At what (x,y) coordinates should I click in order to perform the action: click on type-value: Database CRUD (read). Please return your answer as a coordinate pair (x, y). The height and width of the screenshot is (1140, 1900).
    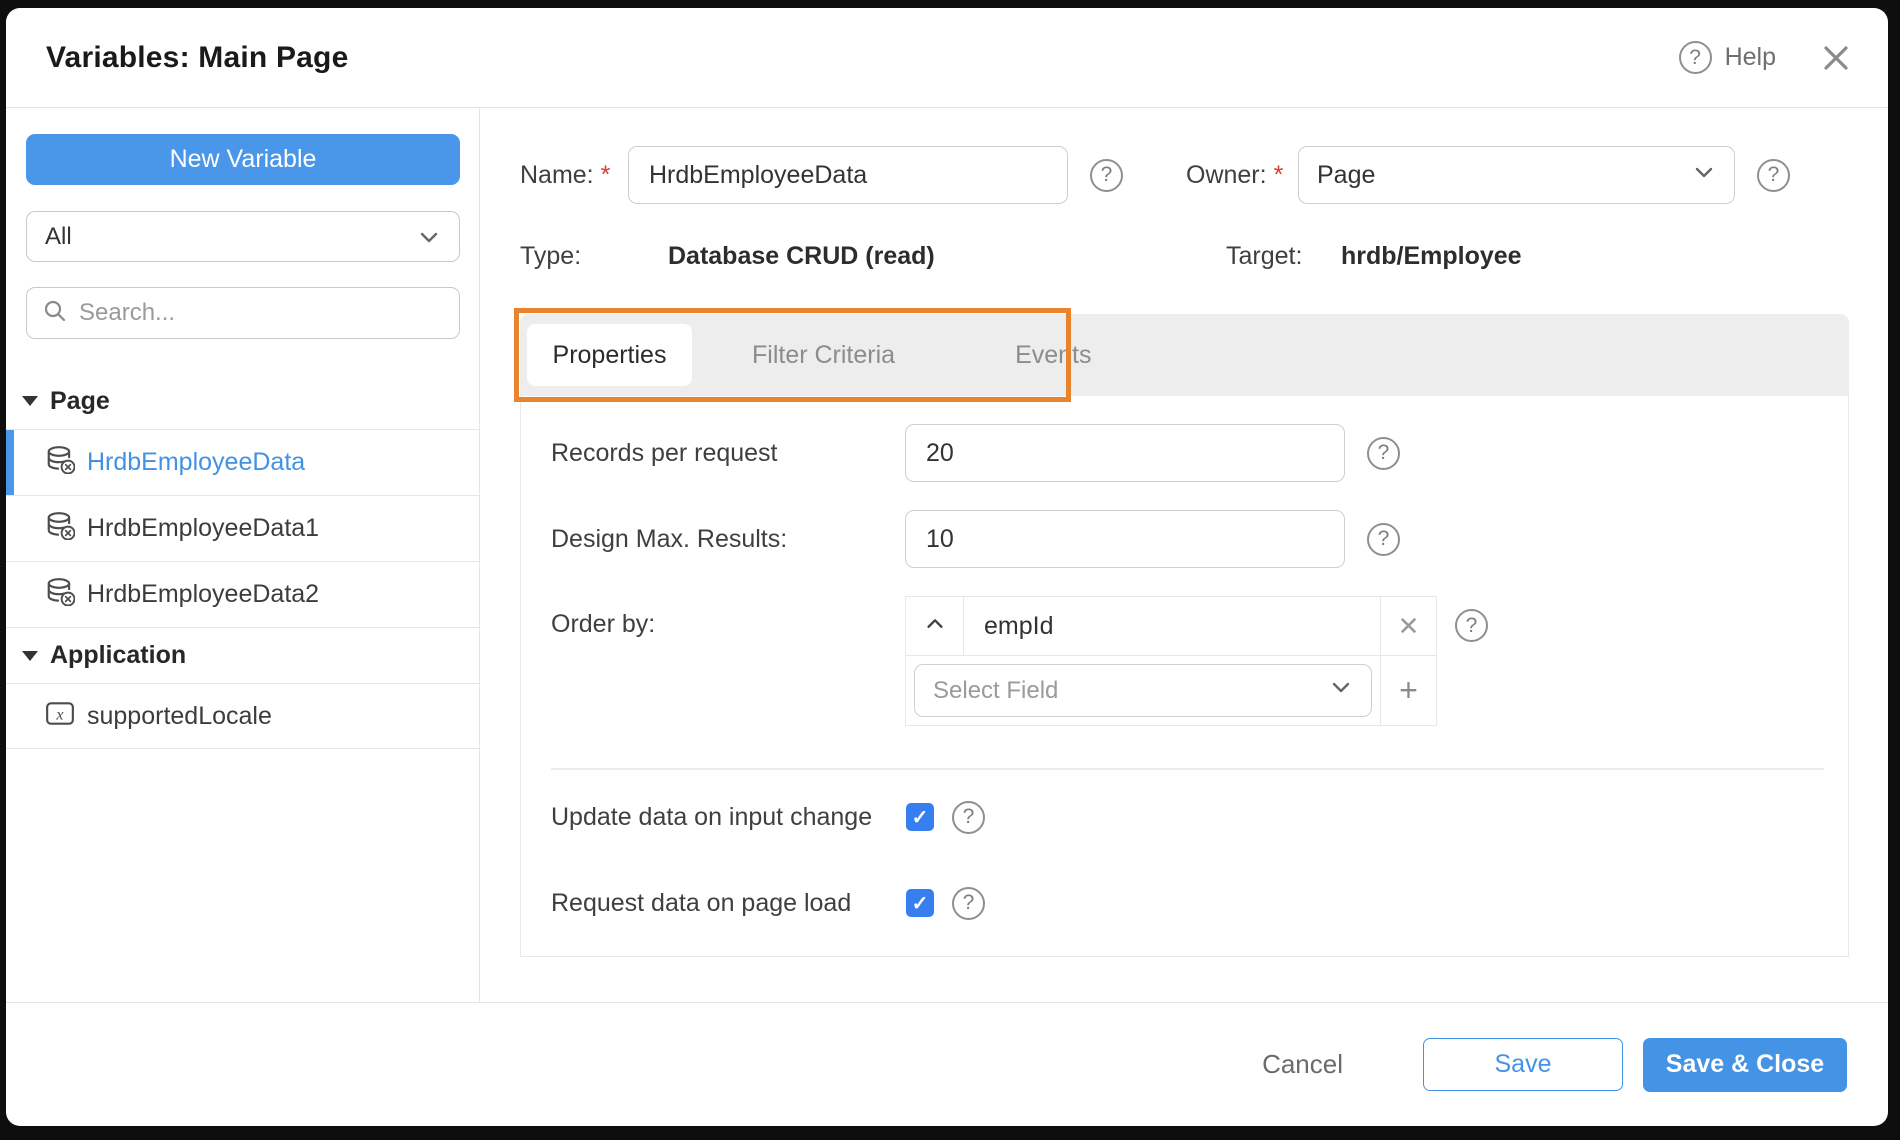
    Looking at the image, I should click on (801, 255).